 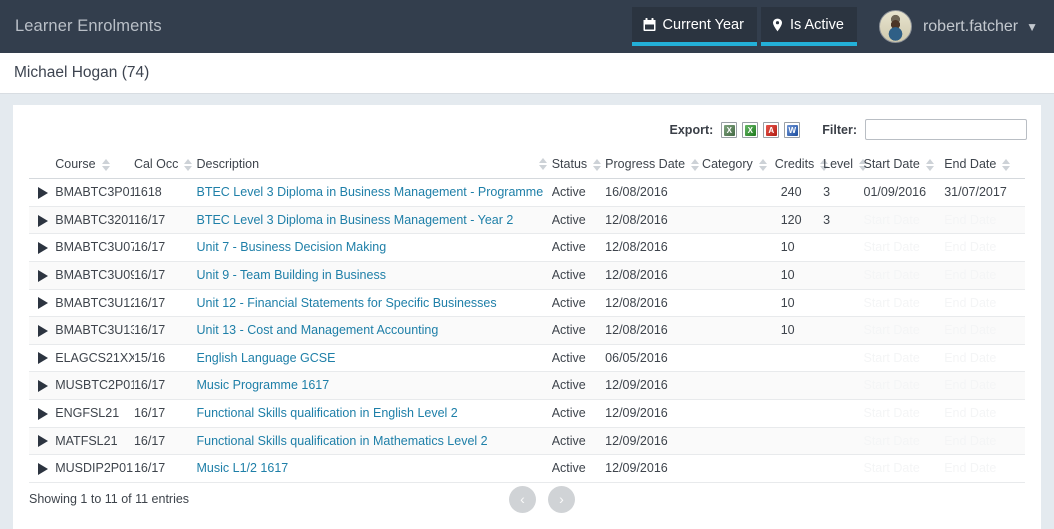 What do you see at coordinates (522, 499) in the screenshot?
I see `previous-page-button: ‹` at bounding box center [522, 499].